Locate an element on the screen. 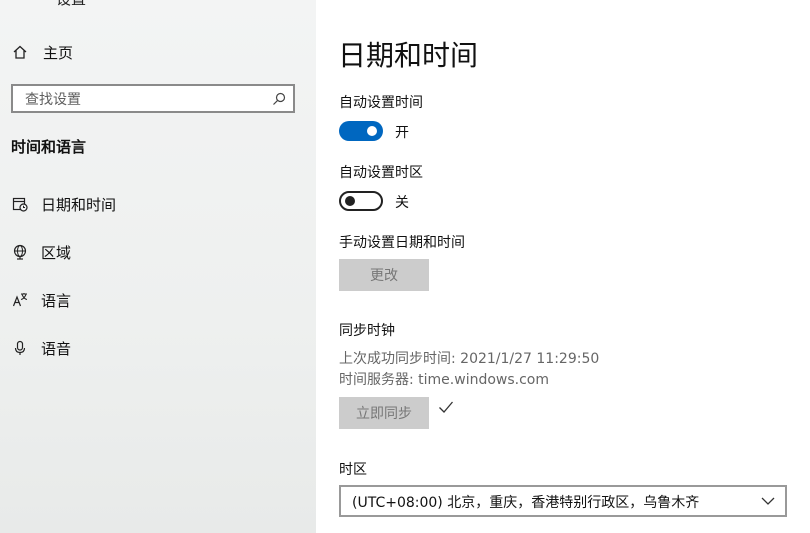 The height and width of the screenshot is (533, 810). sidebar-item-label: 日期和时间 is located at coordinates (79, 204).